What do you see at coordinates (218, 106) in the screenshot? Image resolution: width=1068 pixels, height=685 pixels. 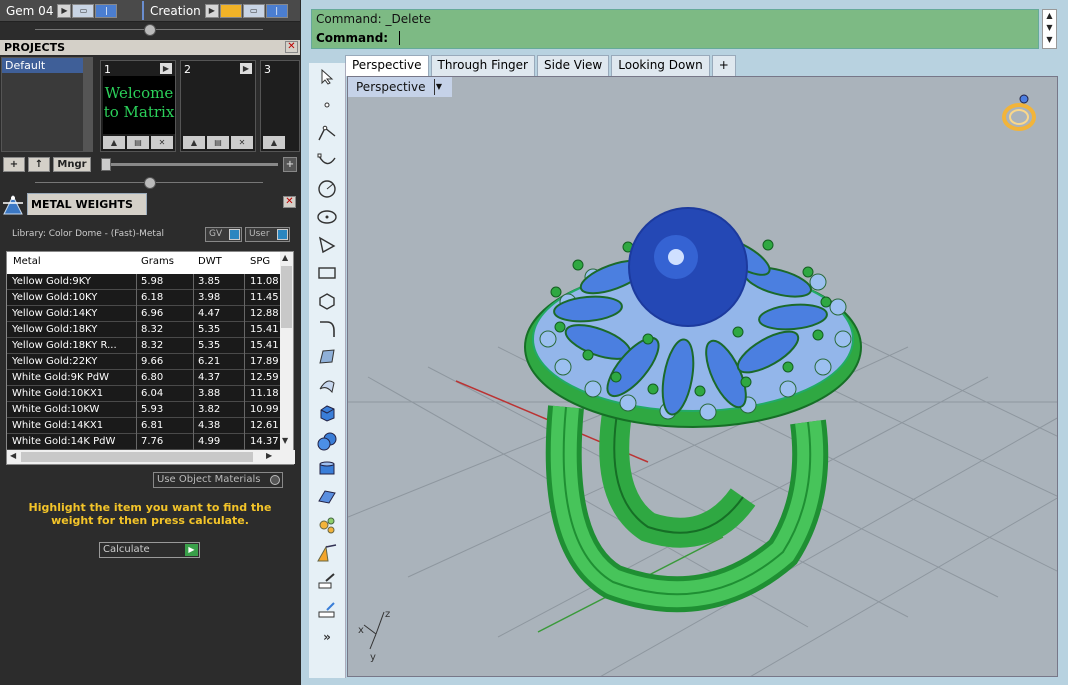 I see `project-slot-2: 2 ▶ ▲ ▤ ✕` at bounding box center [218, 106].